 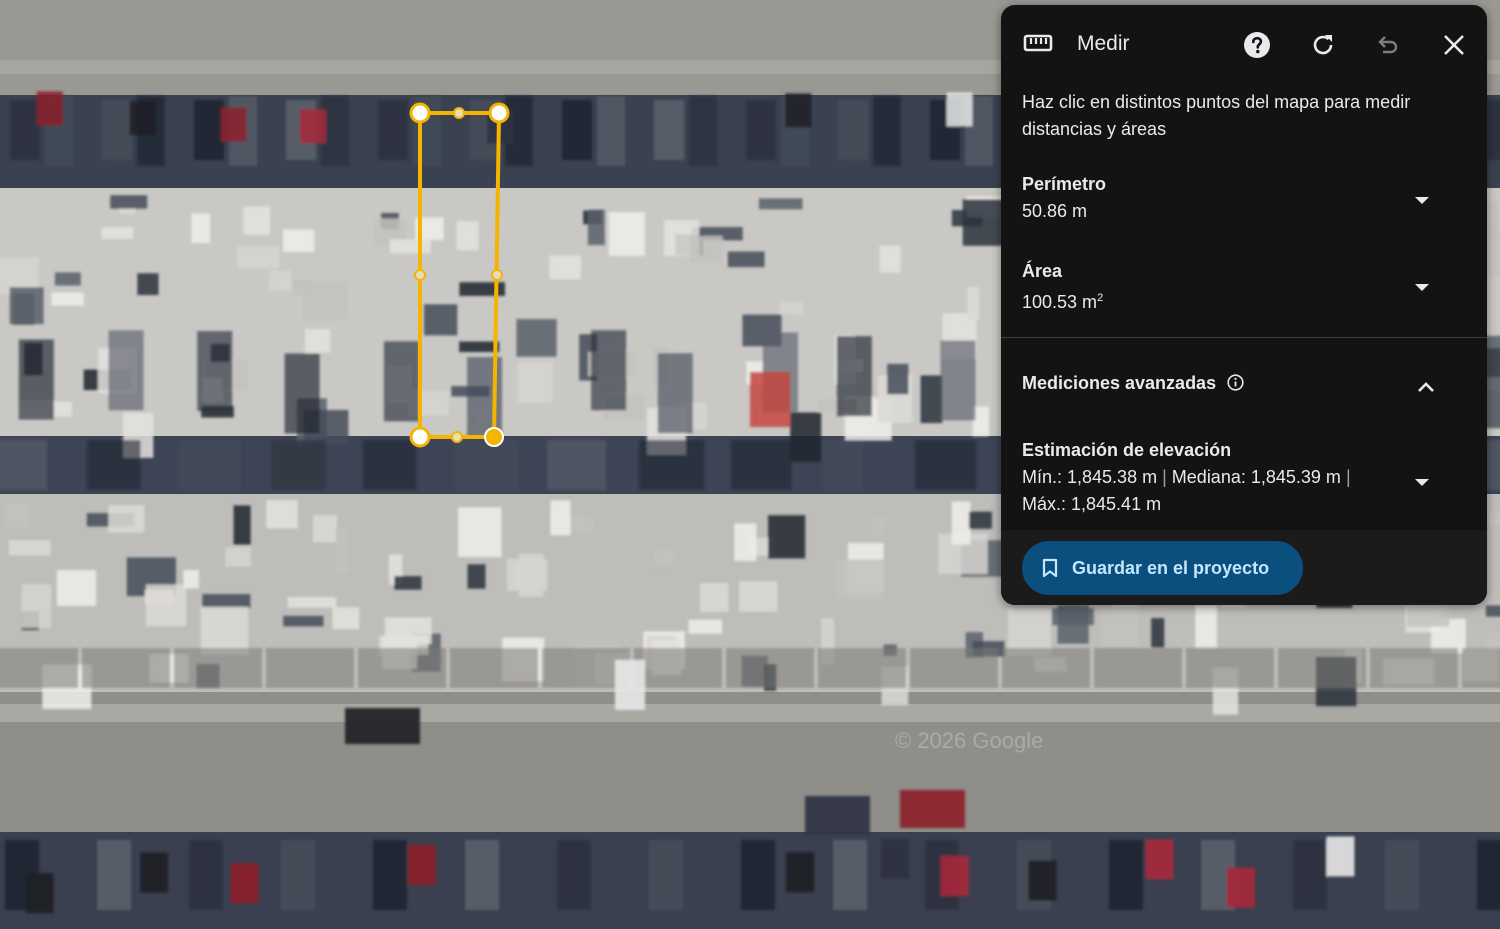 I want to click on elevation-expand-icon, so click(x=1422, y=482).